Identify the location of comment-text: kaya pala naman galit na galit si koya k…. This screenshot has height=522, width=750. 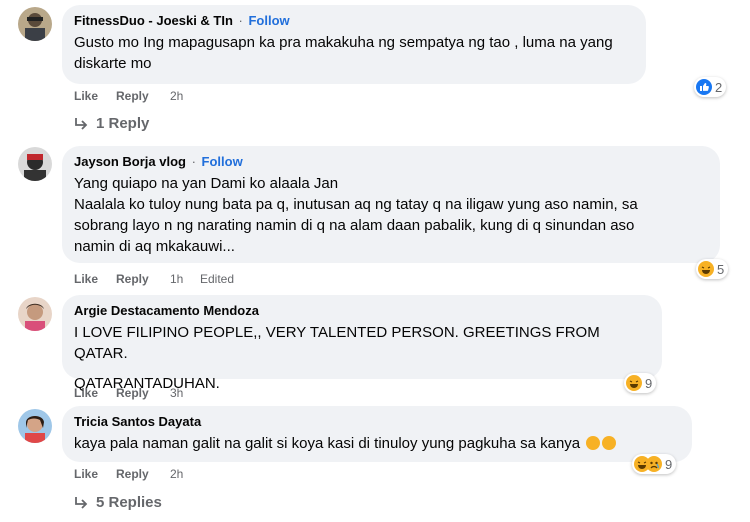
(377, 443).